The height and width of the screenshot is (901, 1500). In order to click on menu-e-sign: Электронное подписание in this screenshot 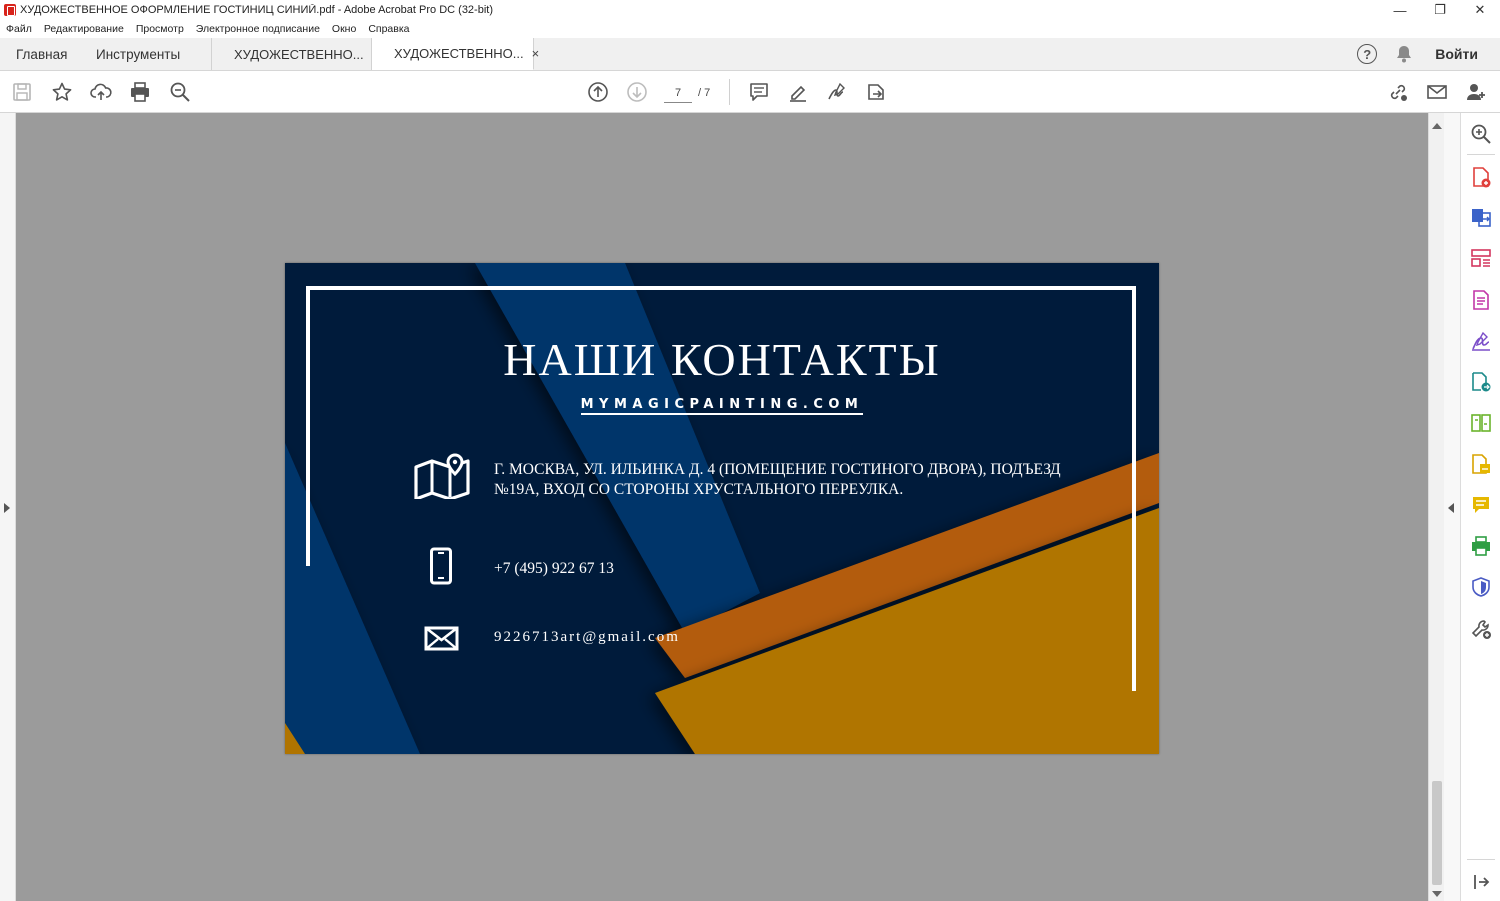, I will do `click(258, 29)`.